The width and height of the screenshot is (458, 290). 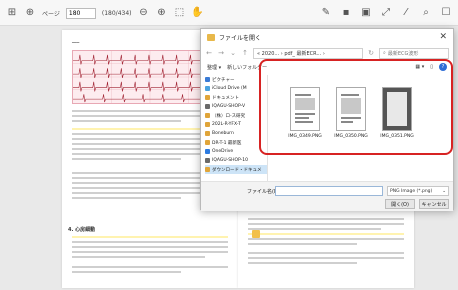 I want to click on page-total: (180/434), so click(x=116, y=13).